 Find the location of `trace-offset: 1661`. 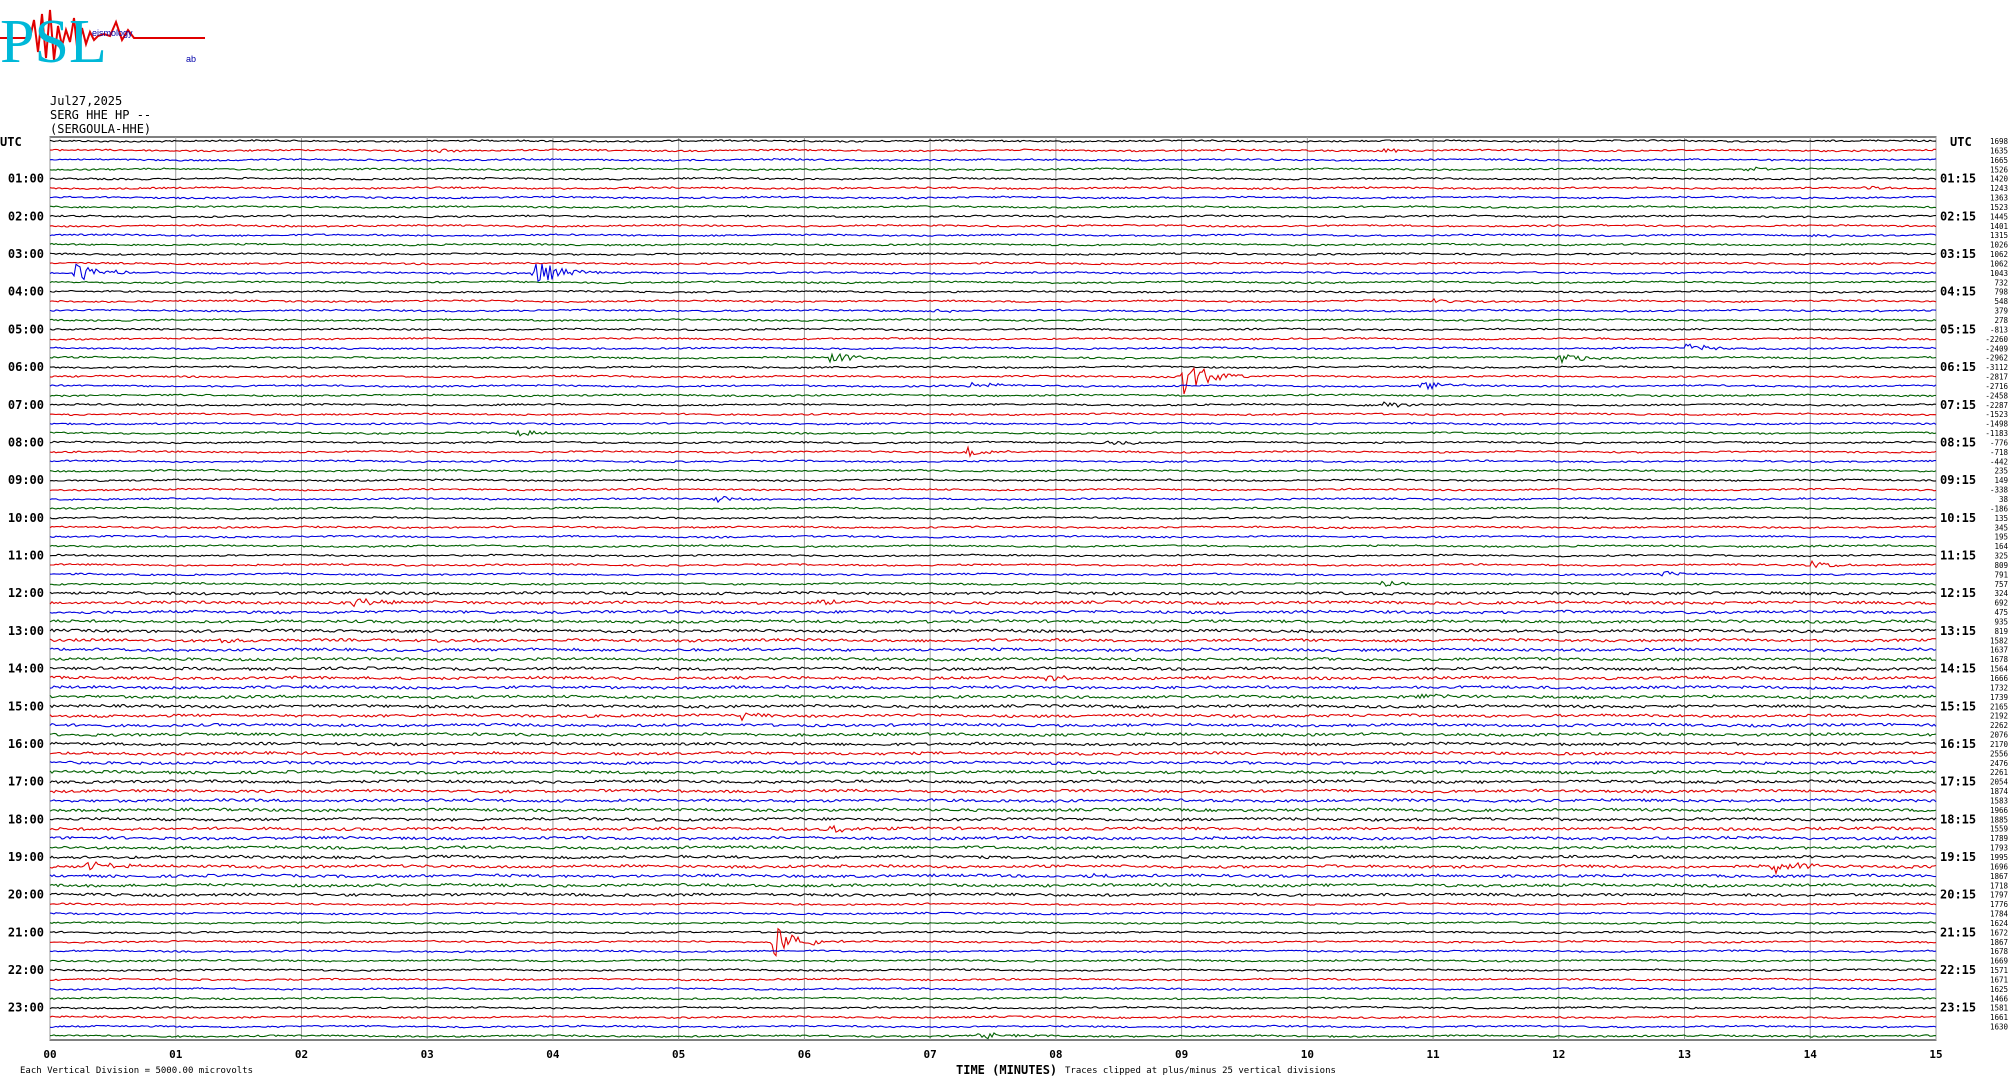

trace-offset: 1661 is located at coordinates (1999, 1017).